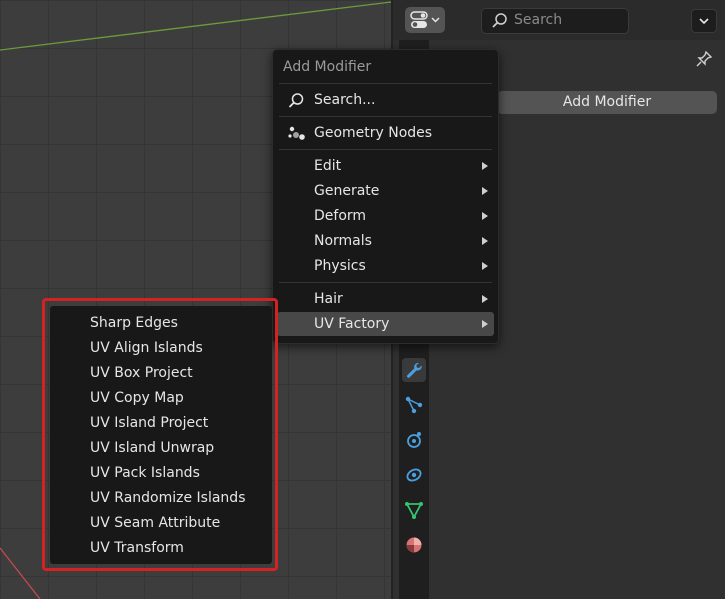 The image size is (725, 599). I want to click on tab-modifiers, so click(414, 370).